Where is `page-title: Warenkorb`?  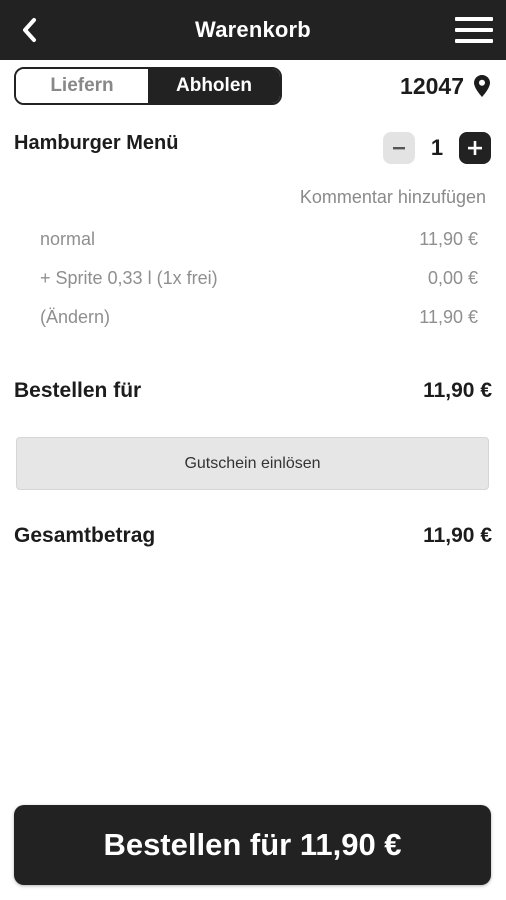
page-title: Warenkorb is located at coordinates (253, 29).